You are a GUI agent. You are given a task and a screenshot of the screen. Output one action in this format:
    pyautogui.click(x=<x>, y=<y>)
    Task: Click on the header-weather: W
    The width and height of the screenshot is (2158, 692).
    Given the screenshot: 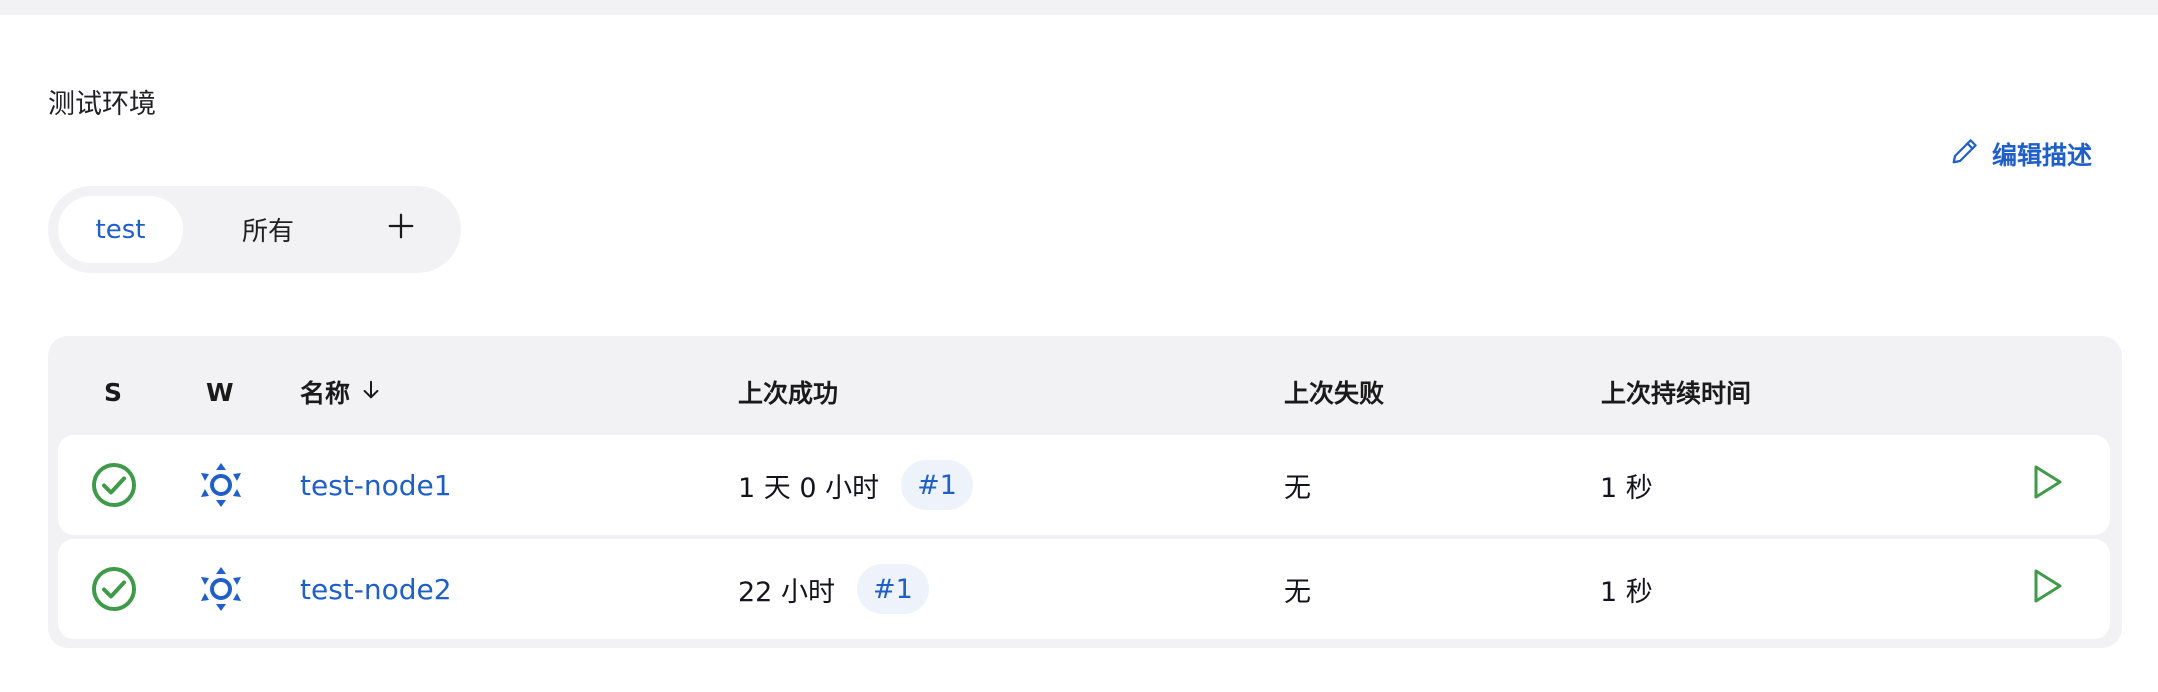 What is the action you would take?
    pyautogui.click(x=220, y=392)
    